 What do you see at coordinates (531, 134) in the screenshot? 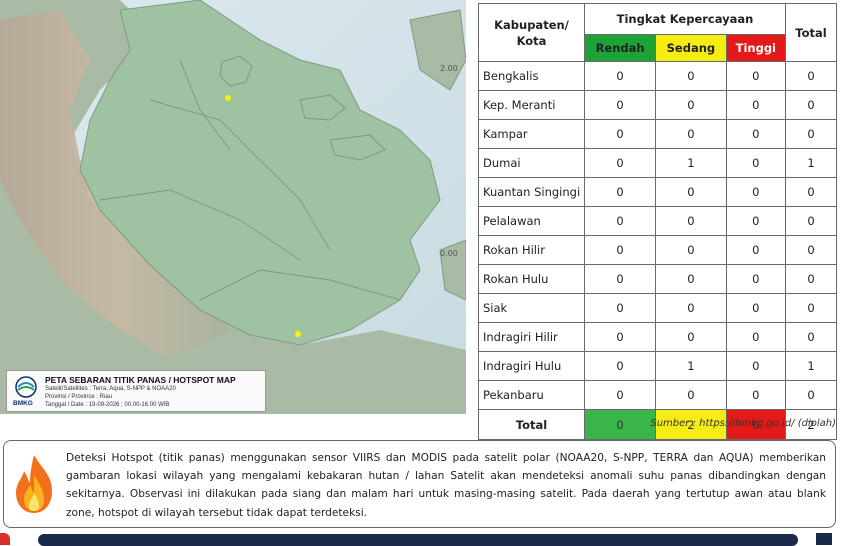
I see `region-name: Kampar` at bounding box center [531, 134].